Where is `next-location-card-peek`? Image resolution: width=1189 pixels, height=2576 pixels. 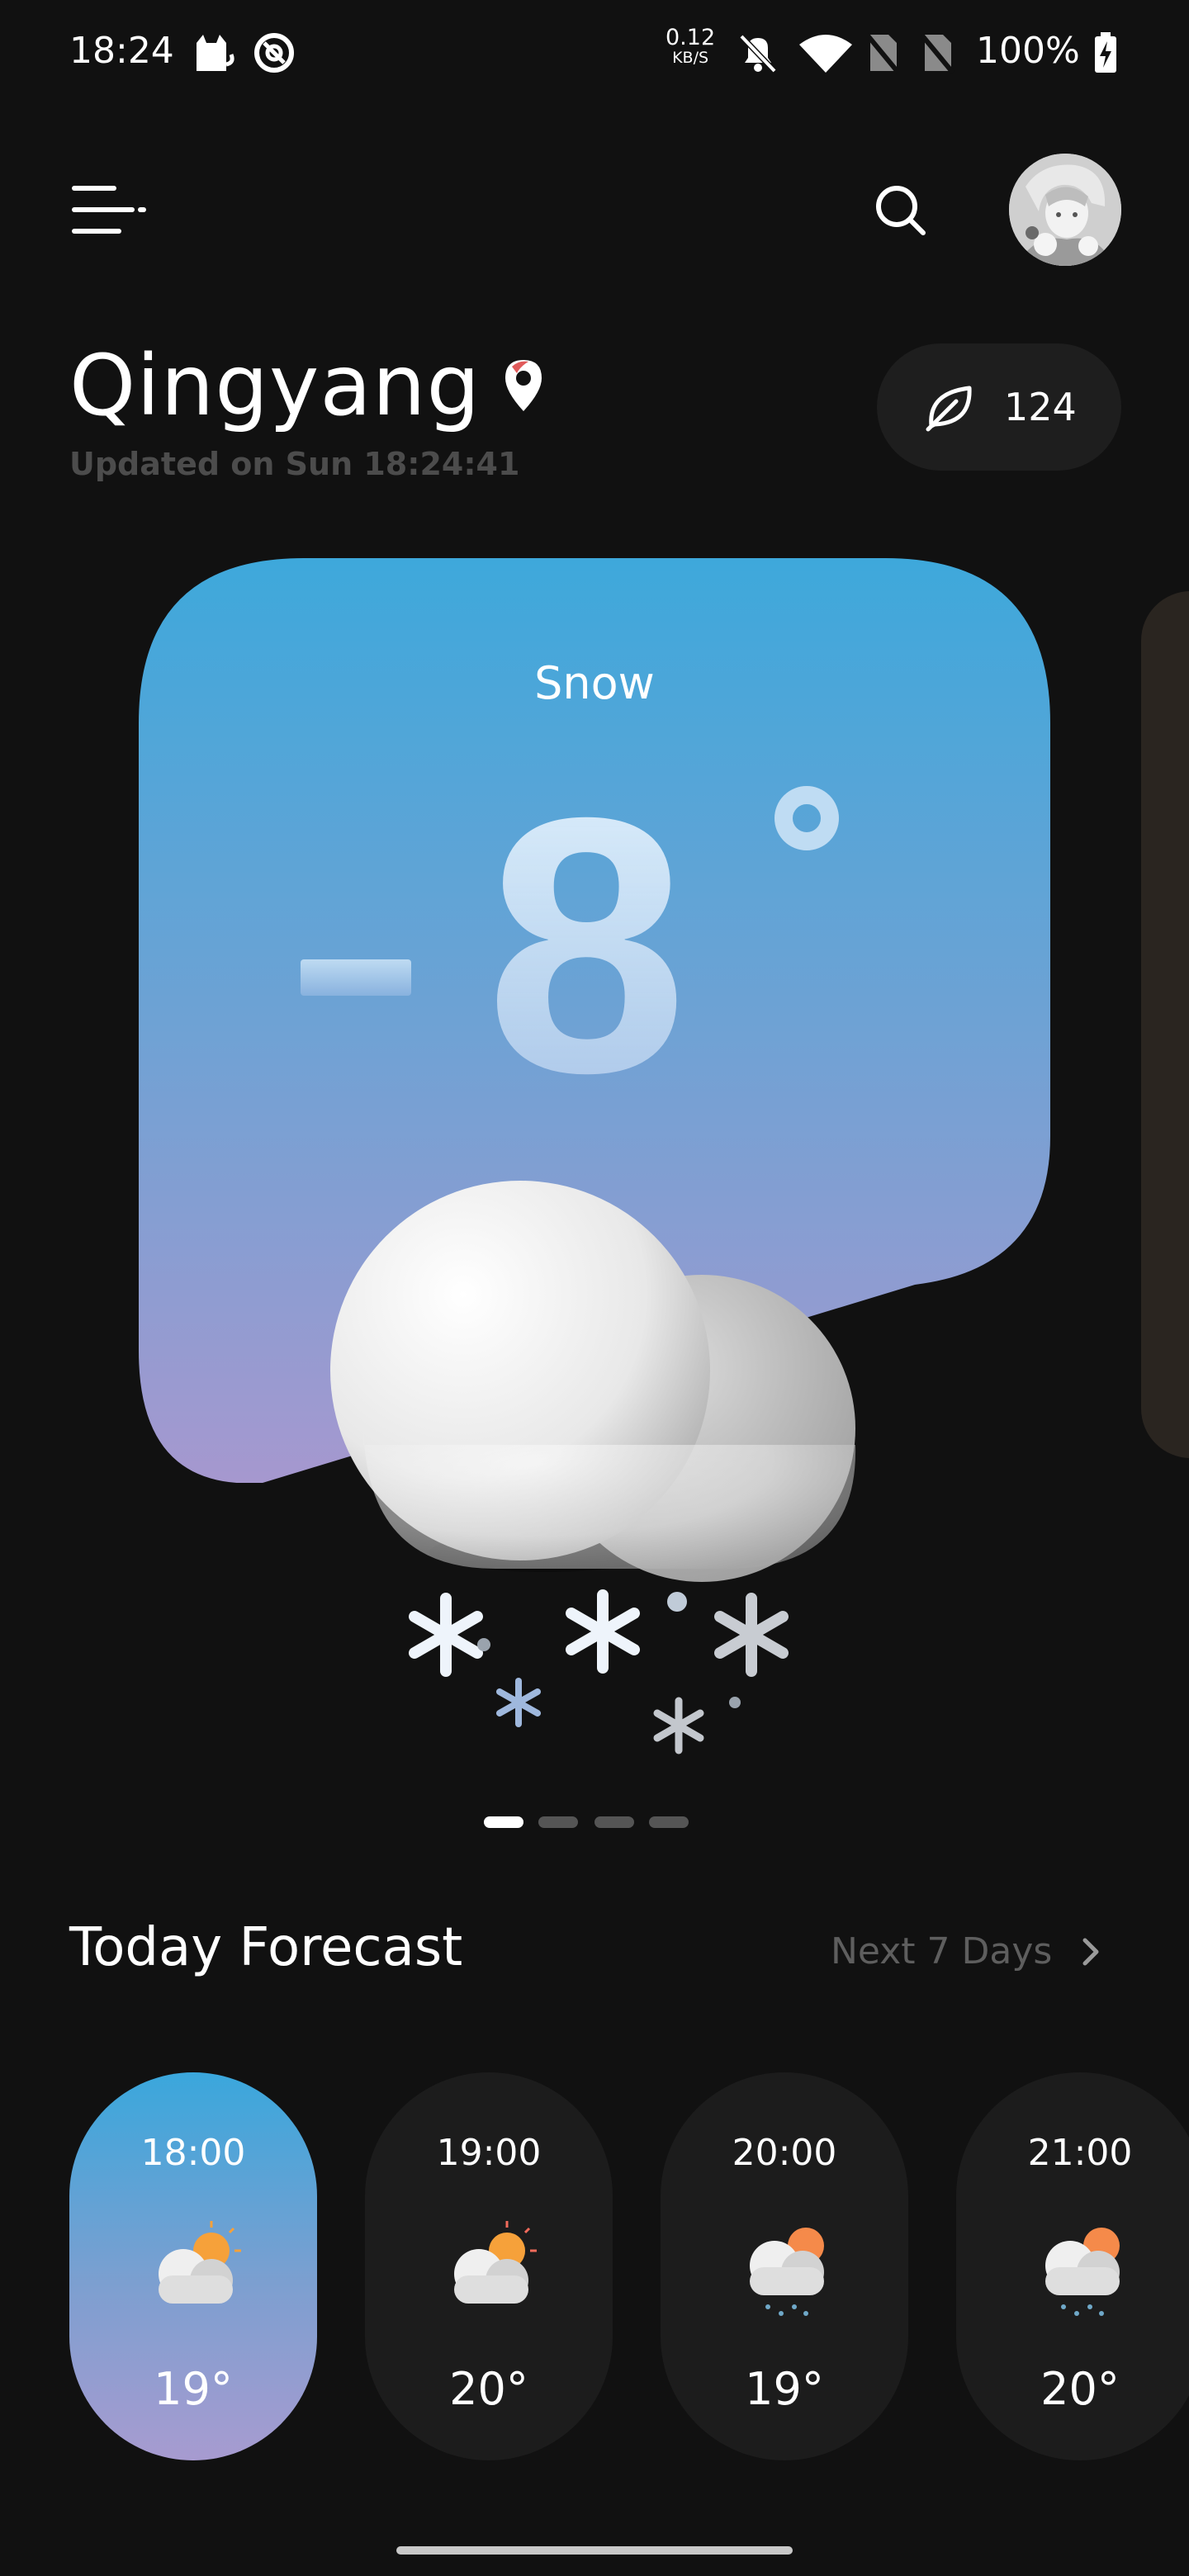
next-location-card-peek is located at coordinates (1165, 1024).